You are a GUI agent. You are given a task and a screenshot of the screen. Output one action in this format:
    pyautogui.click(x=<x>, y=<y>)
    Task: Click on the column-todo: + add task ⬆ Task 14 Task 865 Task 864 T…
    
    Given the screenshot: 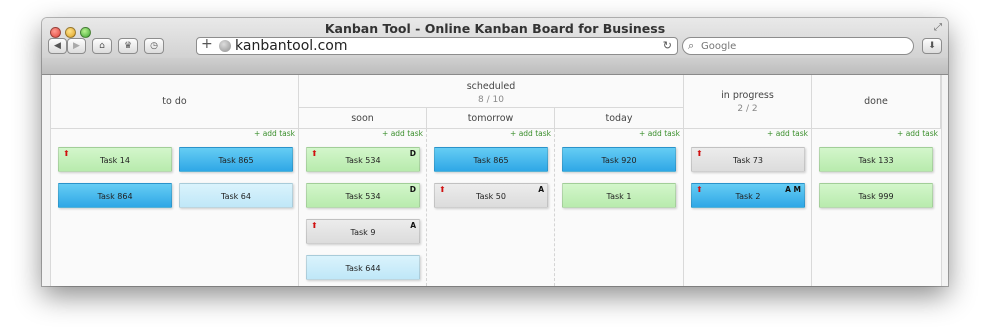 What is the action you would take?
    pyautogui.click(x=175, y=207)
    